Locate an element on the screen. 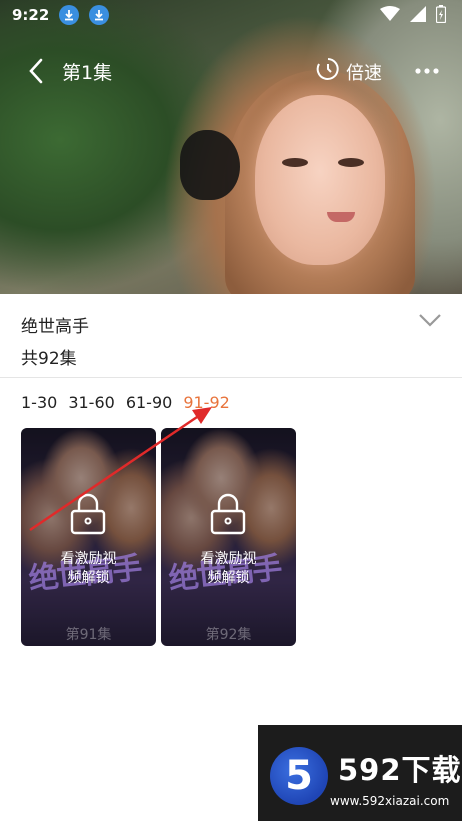  episode-label: 第91集 is located at coordinates (88, 635).